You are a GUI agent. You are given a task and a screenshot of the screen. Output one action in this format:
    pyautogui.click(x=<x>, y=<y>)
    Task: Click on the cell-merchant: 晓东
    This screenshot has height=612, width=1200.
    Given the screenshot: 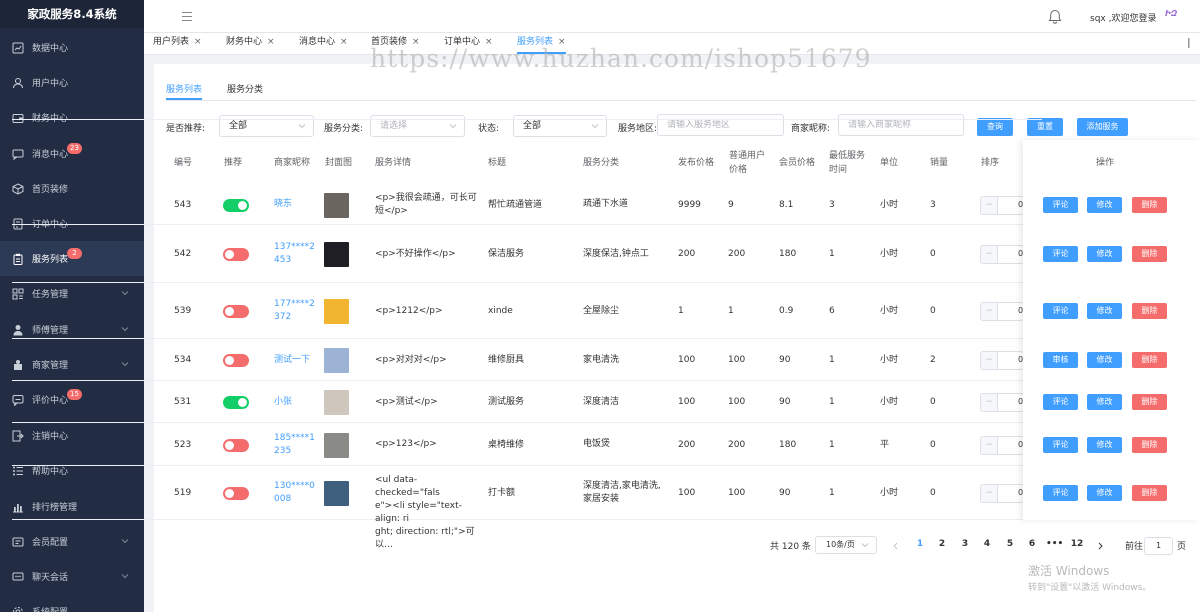 What is the action you would take?
    pyautogui.click(x=283, y=204)
    